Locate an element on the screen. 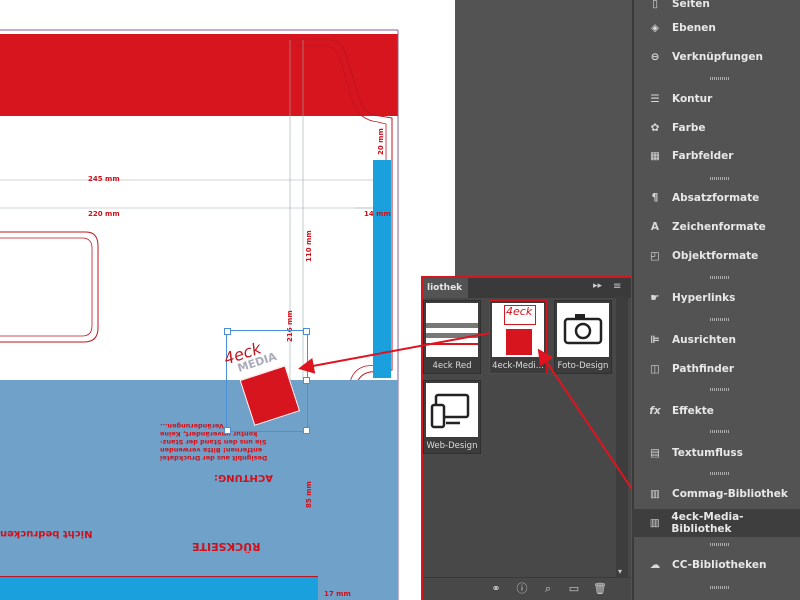  pathfinder-icon: ◫ is located at coordinates (655, 369).